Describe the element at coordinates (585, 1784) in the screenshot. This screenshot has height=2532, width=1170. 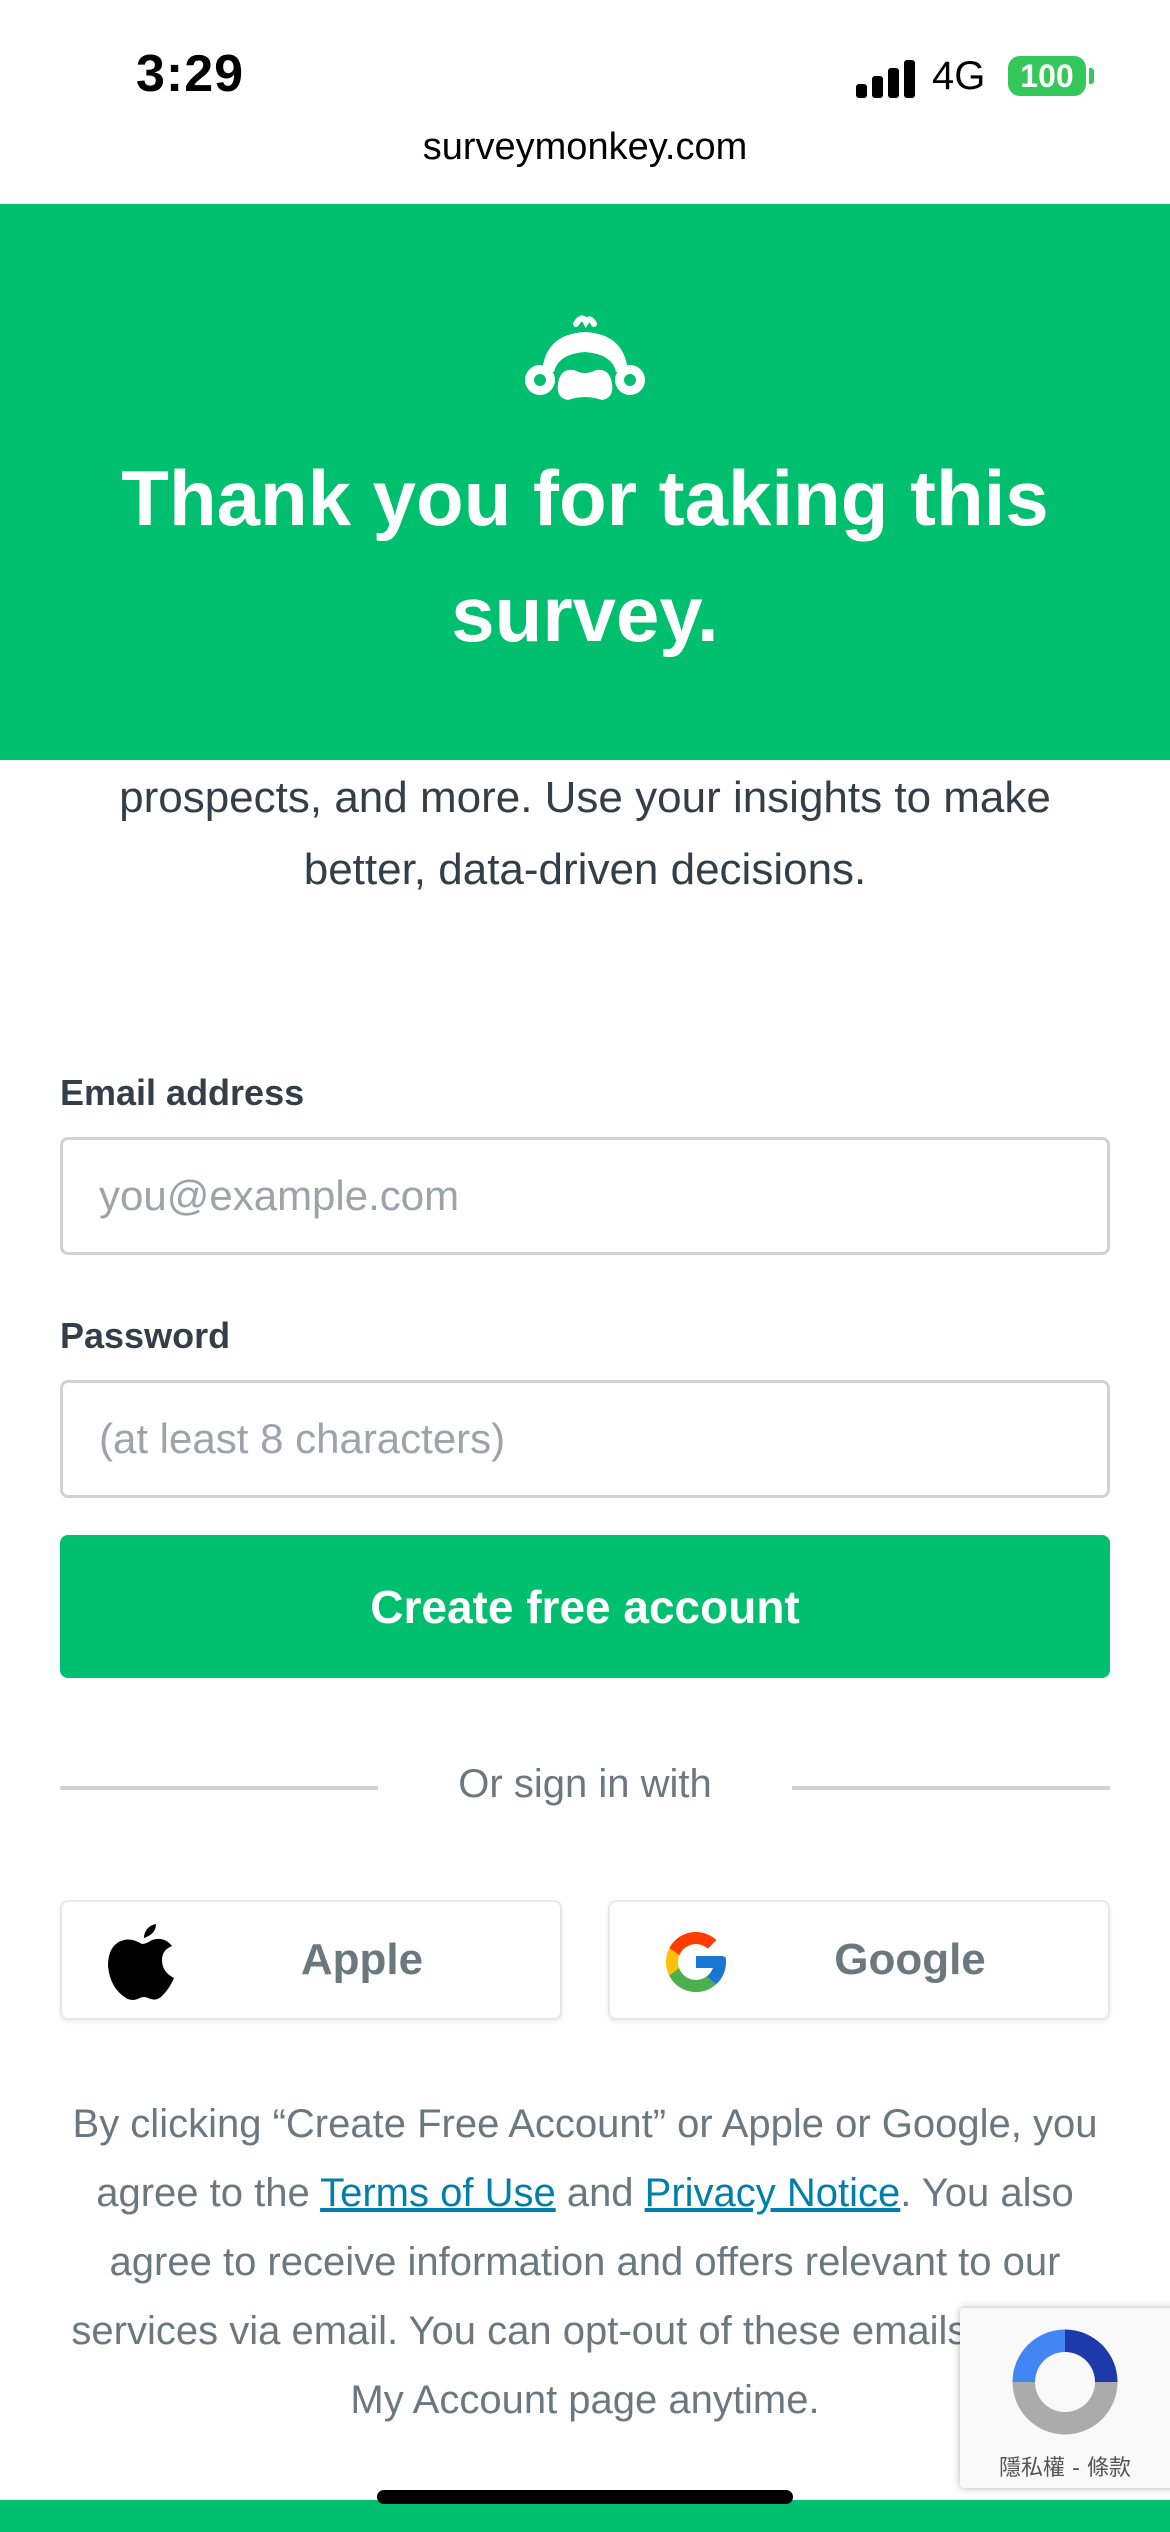
I see `divider-text: Or sign in with` at that location.